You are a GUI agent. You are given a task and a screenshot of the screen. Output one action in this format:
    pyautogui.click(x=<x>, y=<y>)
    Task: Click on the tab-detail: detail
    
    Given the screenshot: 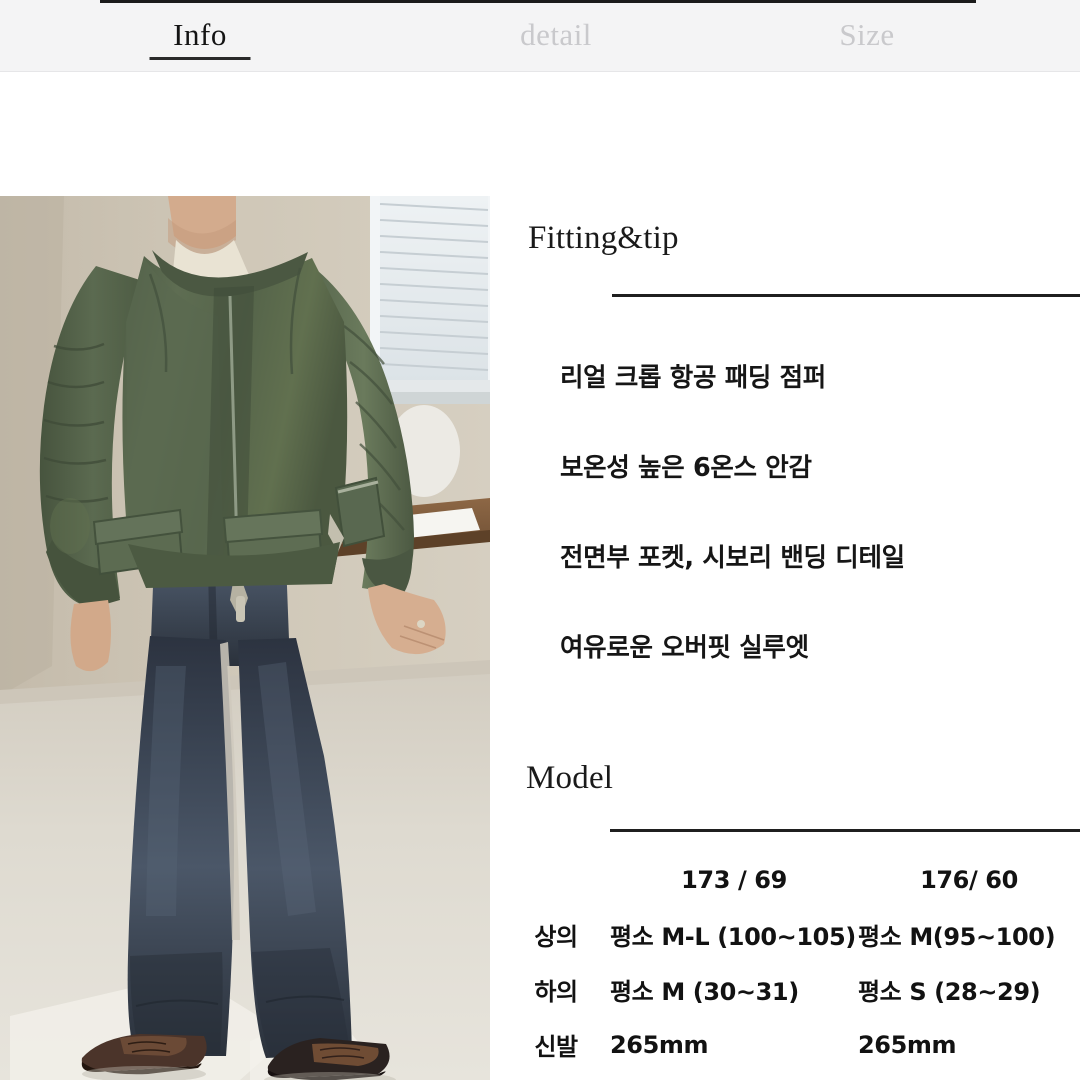 What is the action you would take?
    pyautogui.click(x=556, y=35)
    